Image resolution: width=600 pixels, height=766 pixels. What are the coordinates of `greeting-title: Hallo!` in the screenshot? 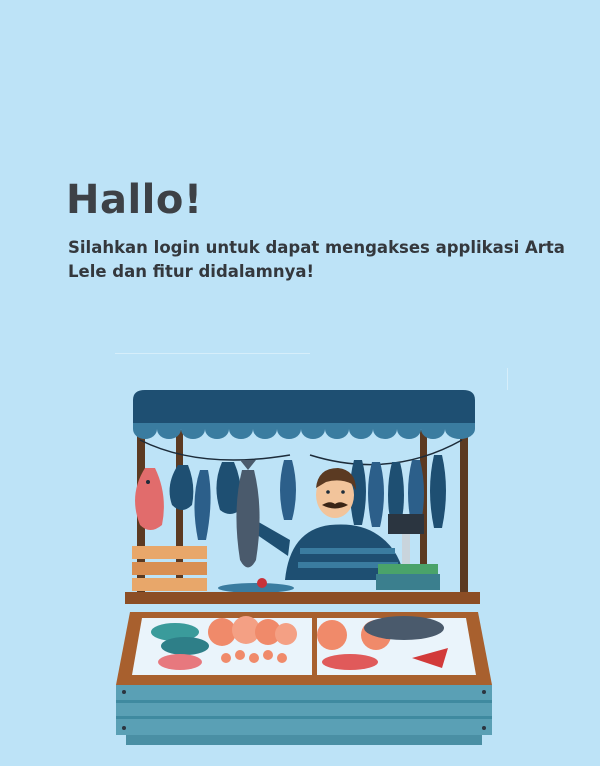 It's located at (134, 200).